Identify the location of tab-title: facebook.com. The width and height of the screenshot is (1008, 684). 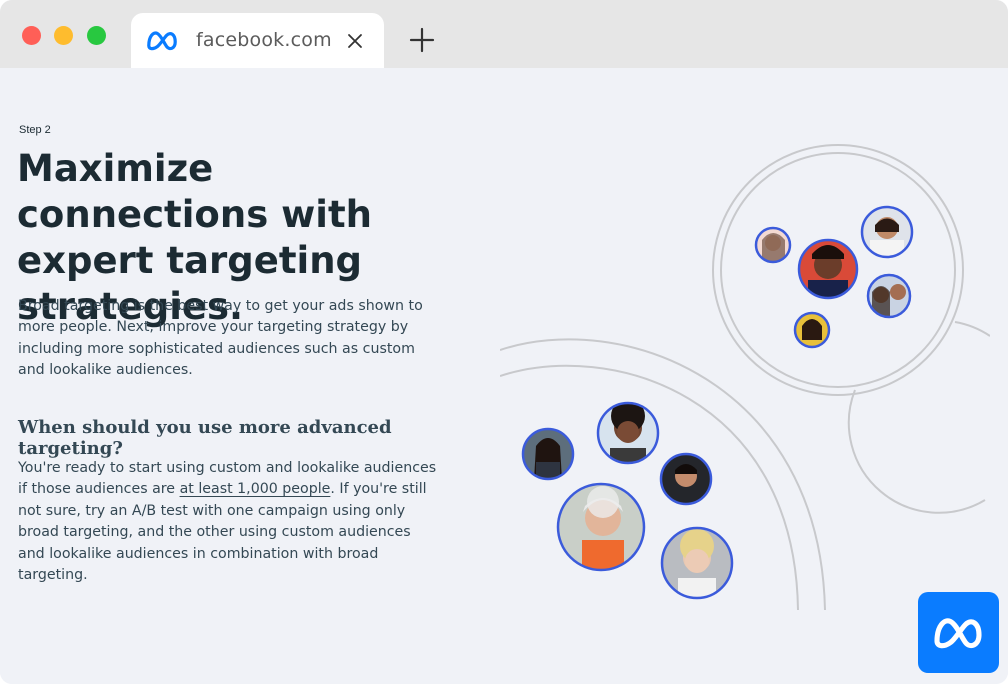
(264, 40).